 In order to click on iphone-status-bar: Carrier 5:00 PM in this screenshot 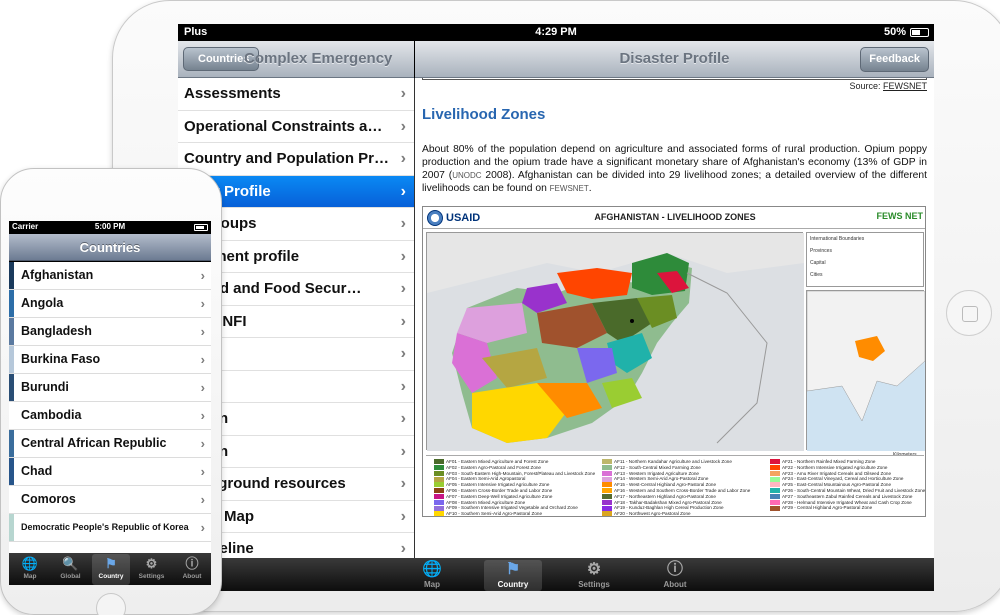, I will do `click(110, 227)`.